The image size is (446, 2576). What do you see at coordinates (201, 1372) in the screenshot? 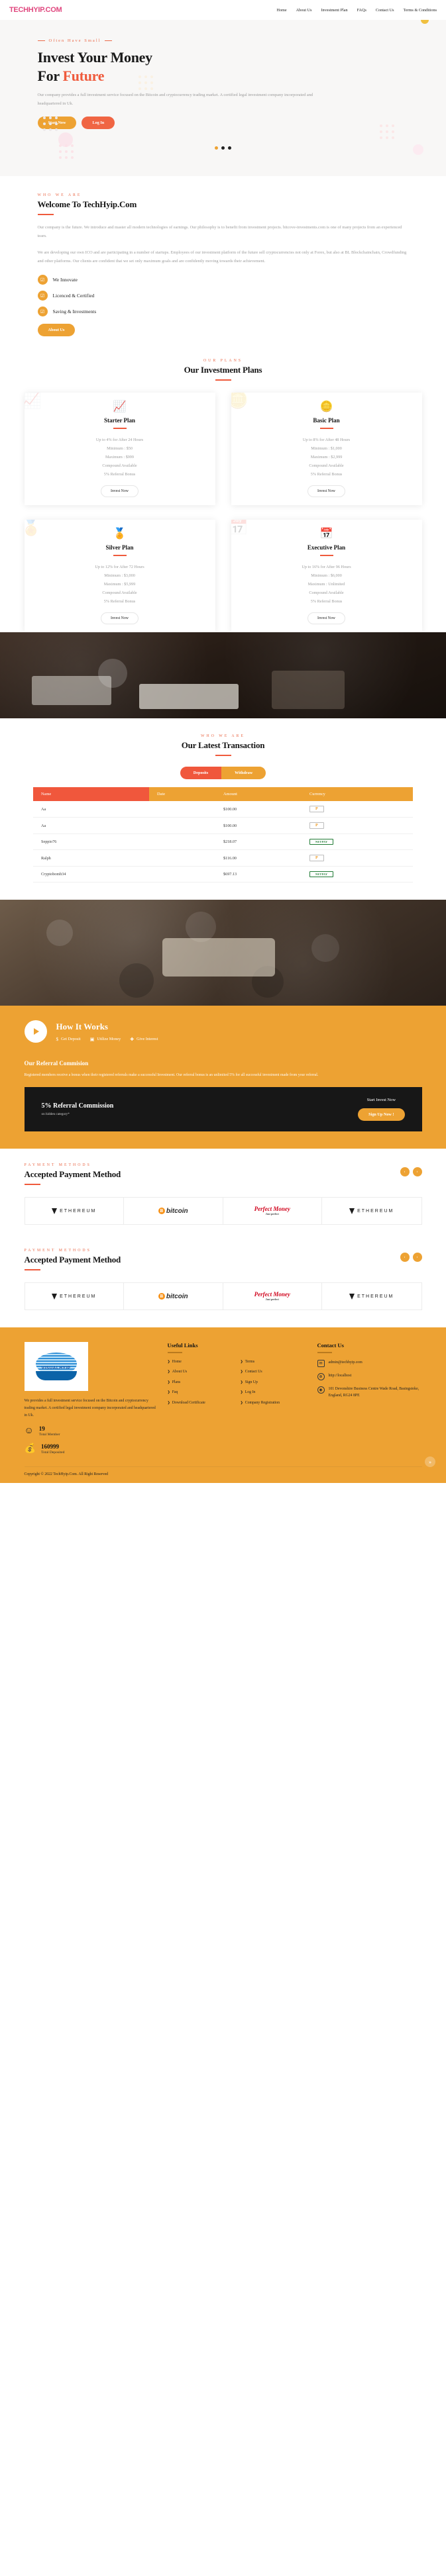
I see `footer-link-about-us: ❯ About Us` at bounding box center [201, 1372].